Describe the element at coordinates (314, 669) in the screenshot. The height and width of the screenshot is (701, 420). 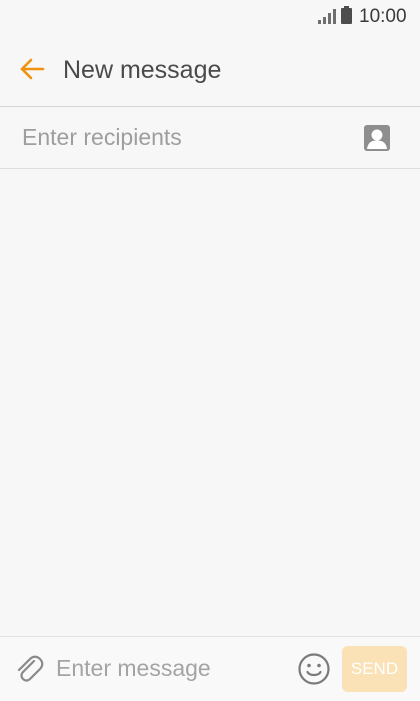
I see `emoji-icon` at that location.